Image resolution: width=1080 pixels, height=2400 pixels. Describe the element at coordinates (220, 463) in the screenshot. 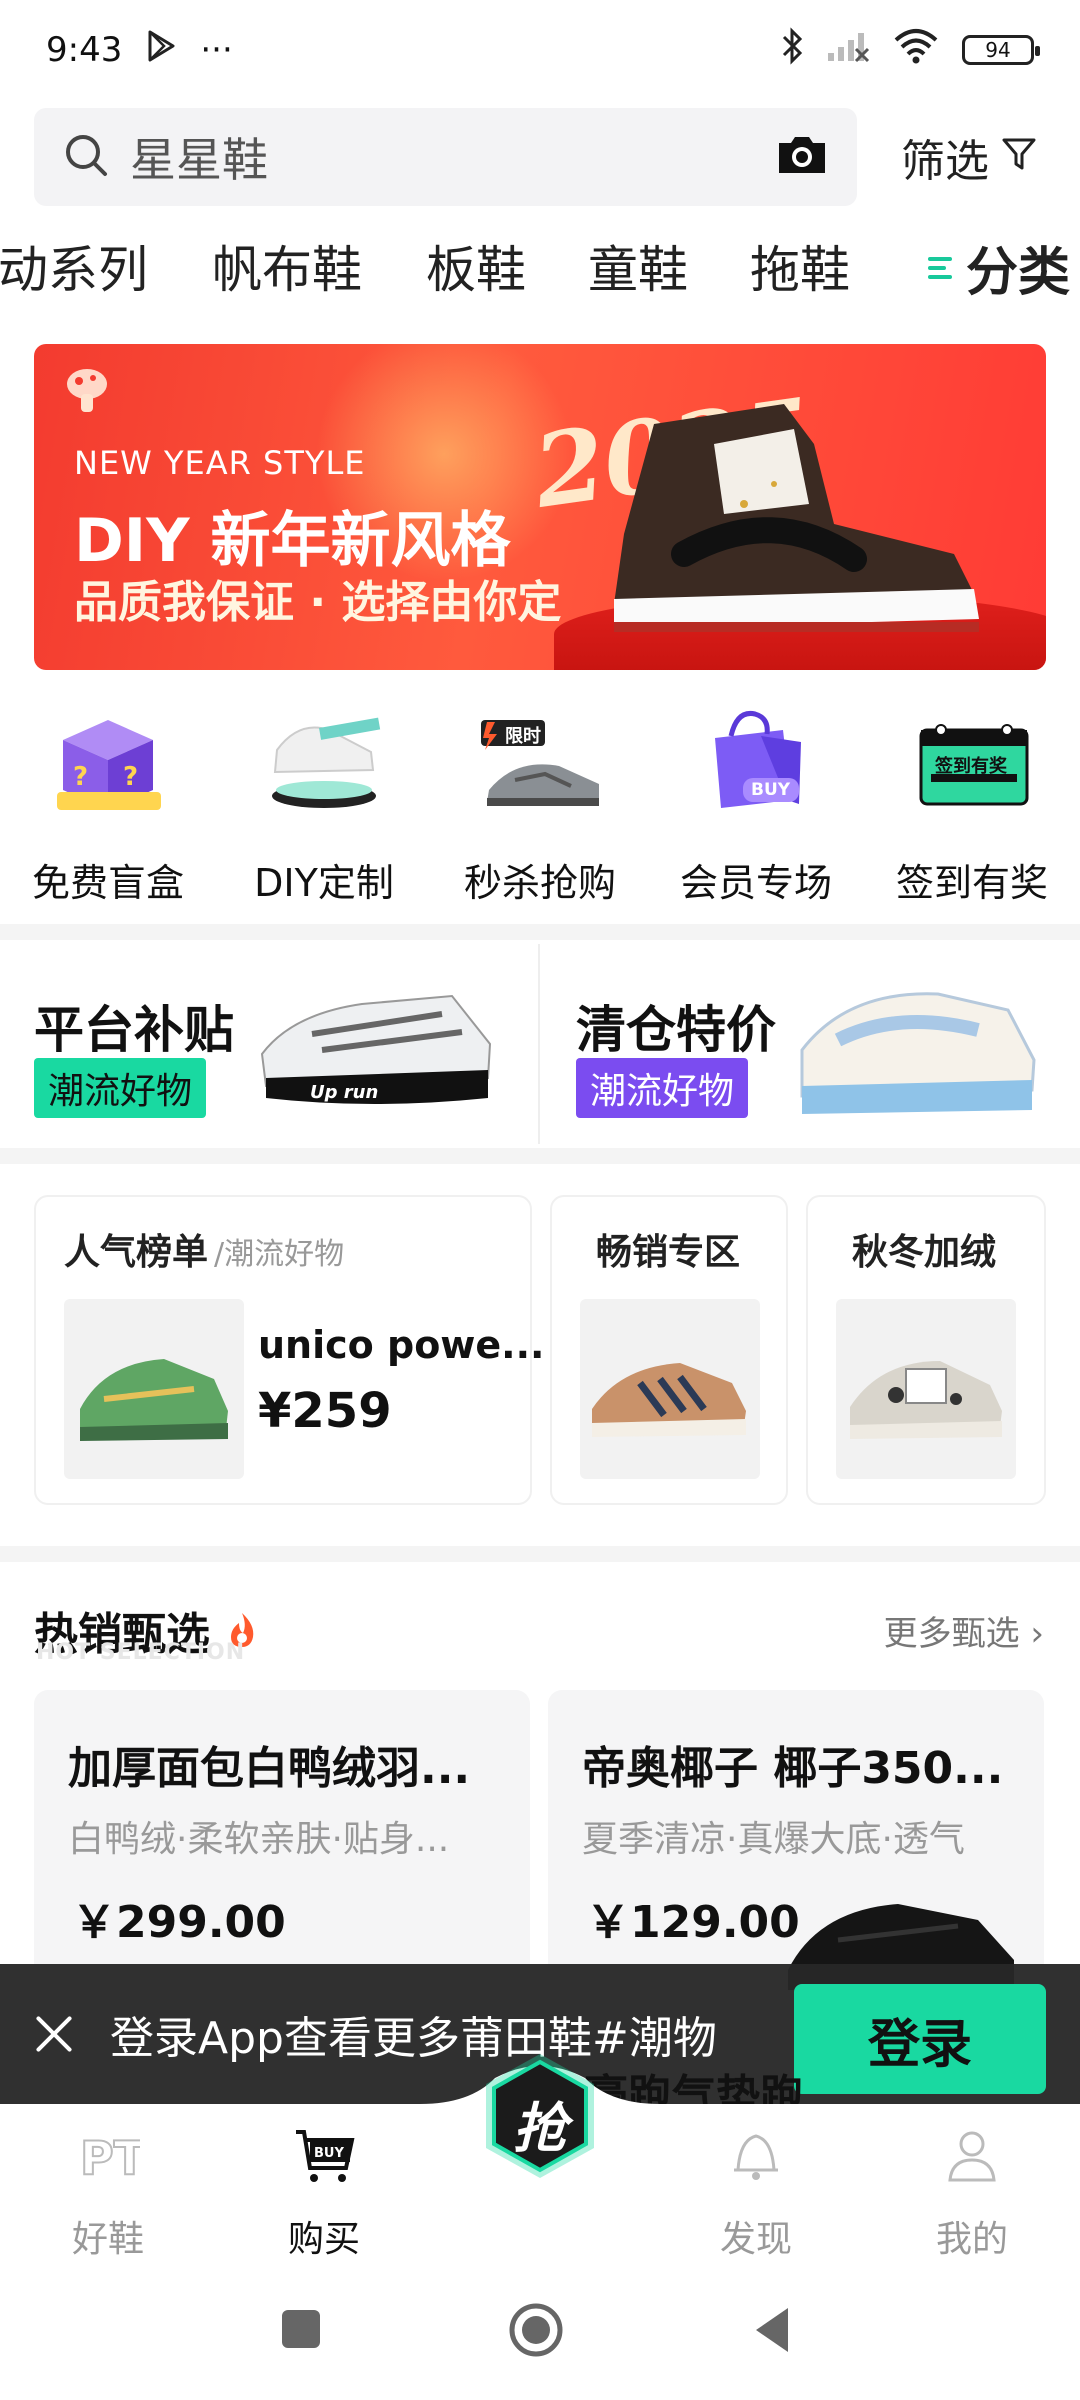

I see `banner-en-title: NEW YEAR STYLE` at that location.